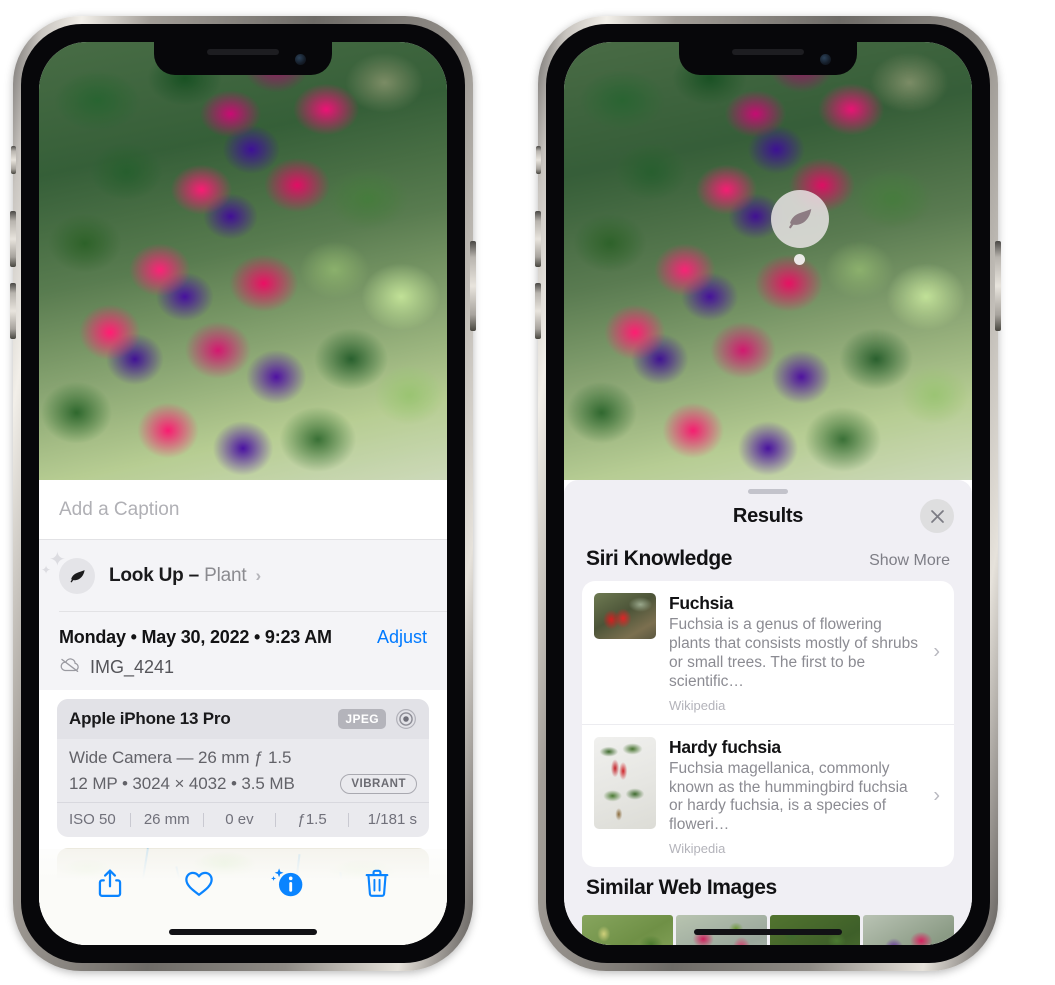  What do you see at coordinates (825, 59) in the screenshot?
I see `front-camera-right` at bounding box center [825, 59].